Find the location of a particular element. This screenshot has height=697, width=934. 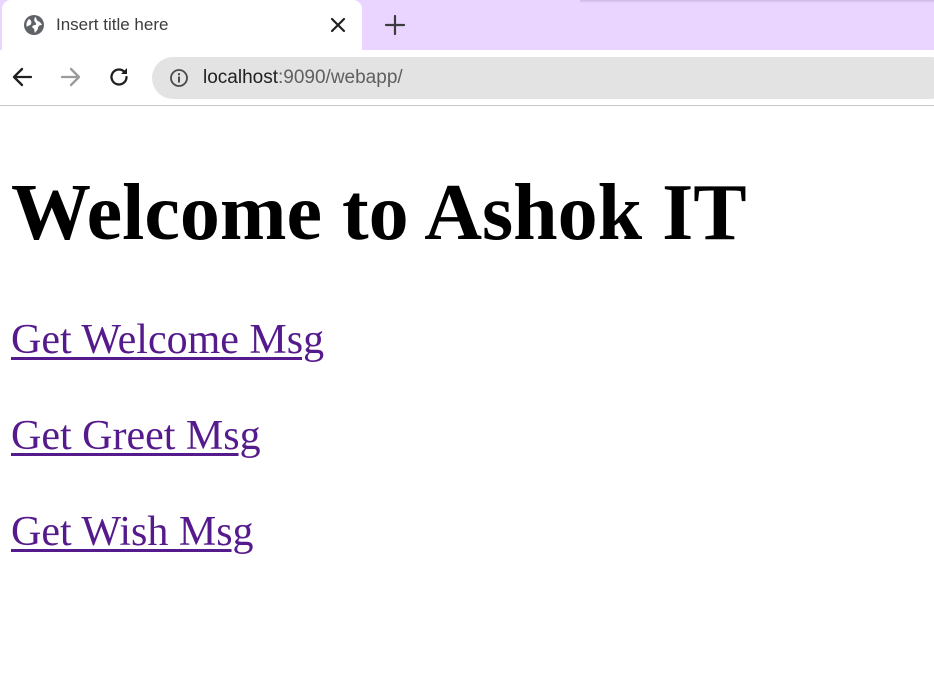

tab-title: Insert title here is located at coordinates (112, 24).